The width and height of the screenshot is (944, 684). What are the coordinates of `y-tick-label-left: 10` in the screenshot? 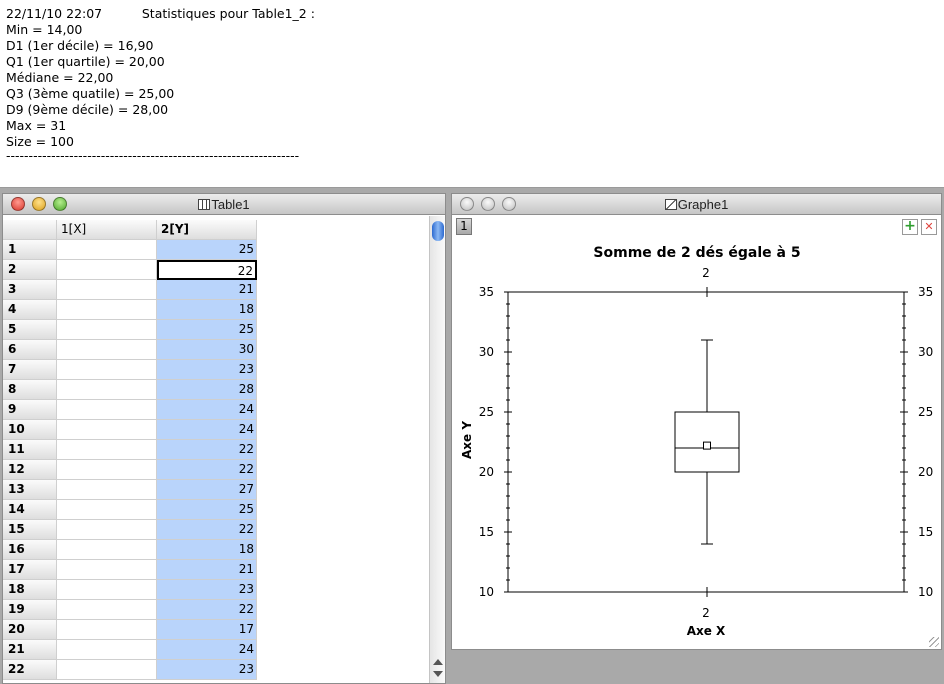 It's located at (486, 592).